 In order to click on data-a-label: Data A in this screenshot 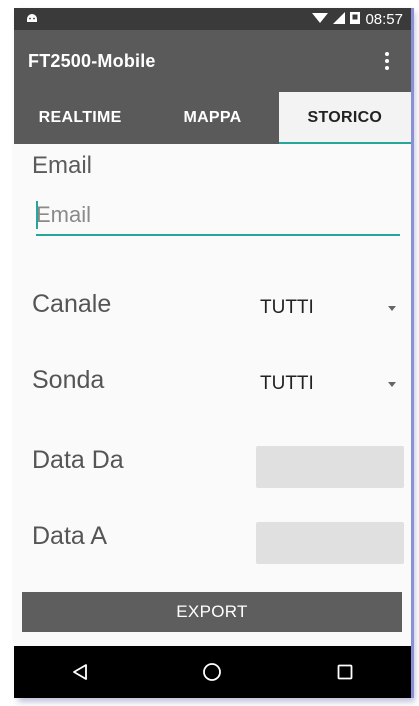, I will do `click(70, 536)`.